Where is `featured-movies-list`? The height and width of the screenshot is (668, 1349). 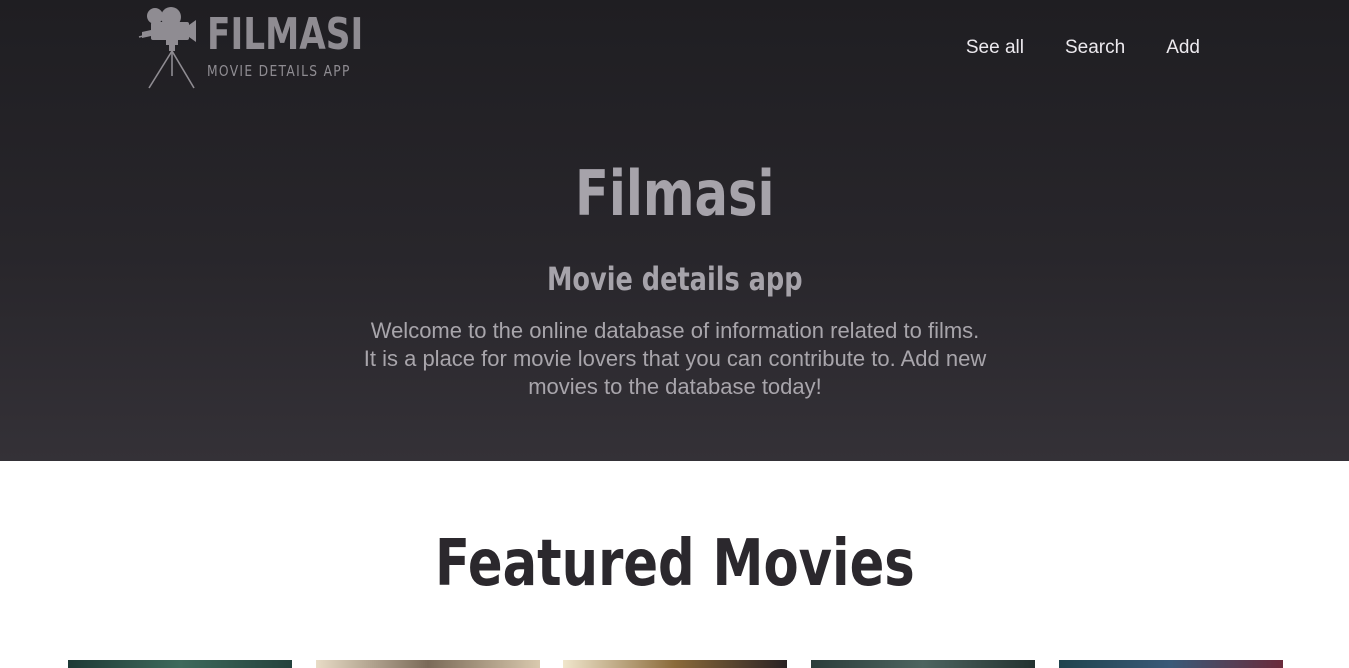 featured-movies-list is located at coordinates (675, 664).